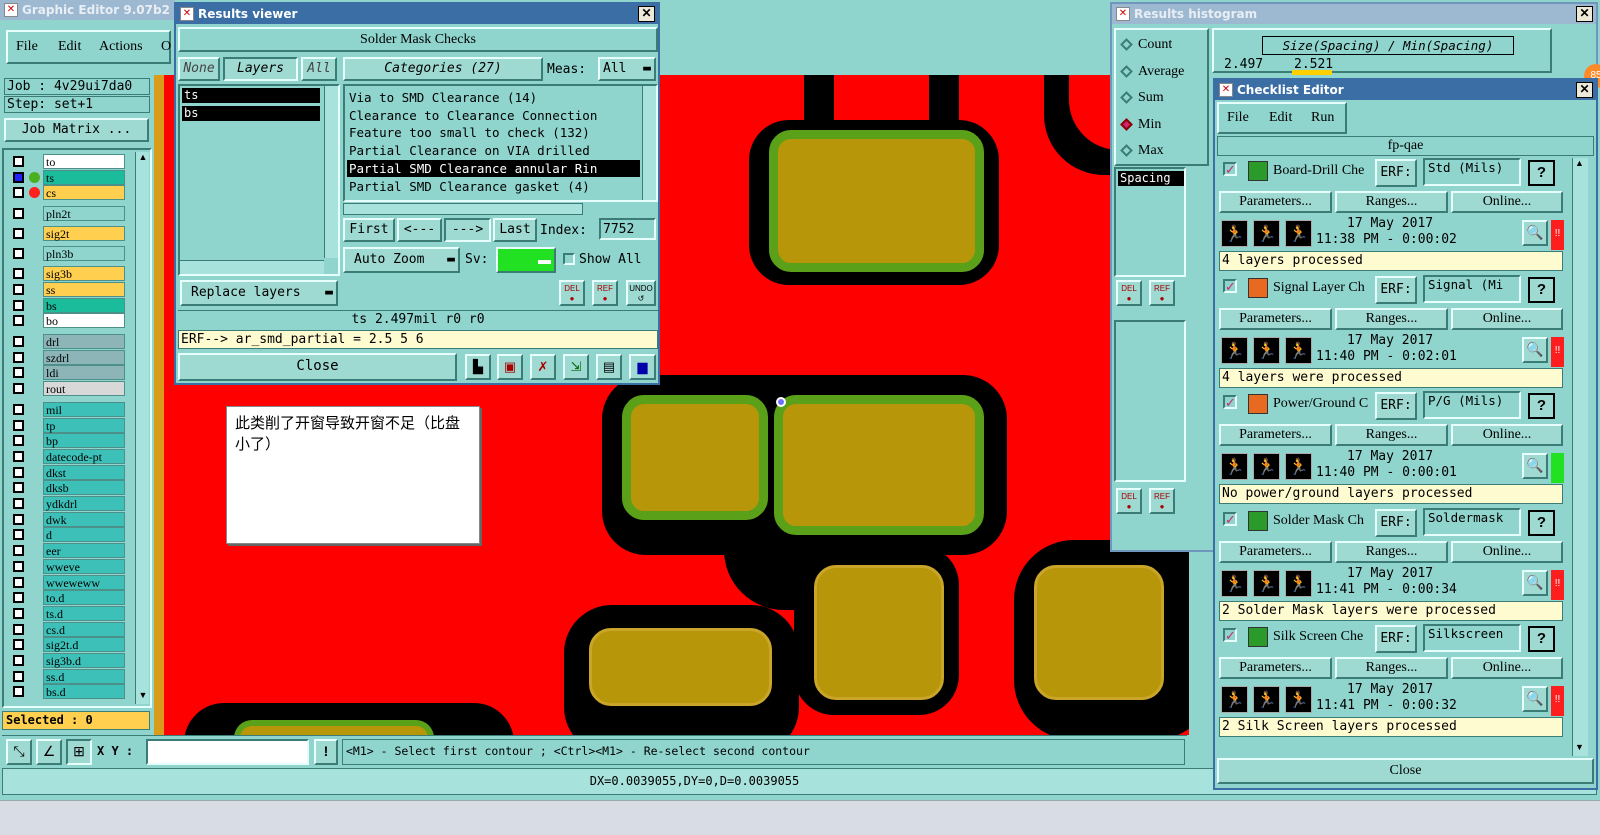  I want to click on layer-name: rout, so click(84, 389).